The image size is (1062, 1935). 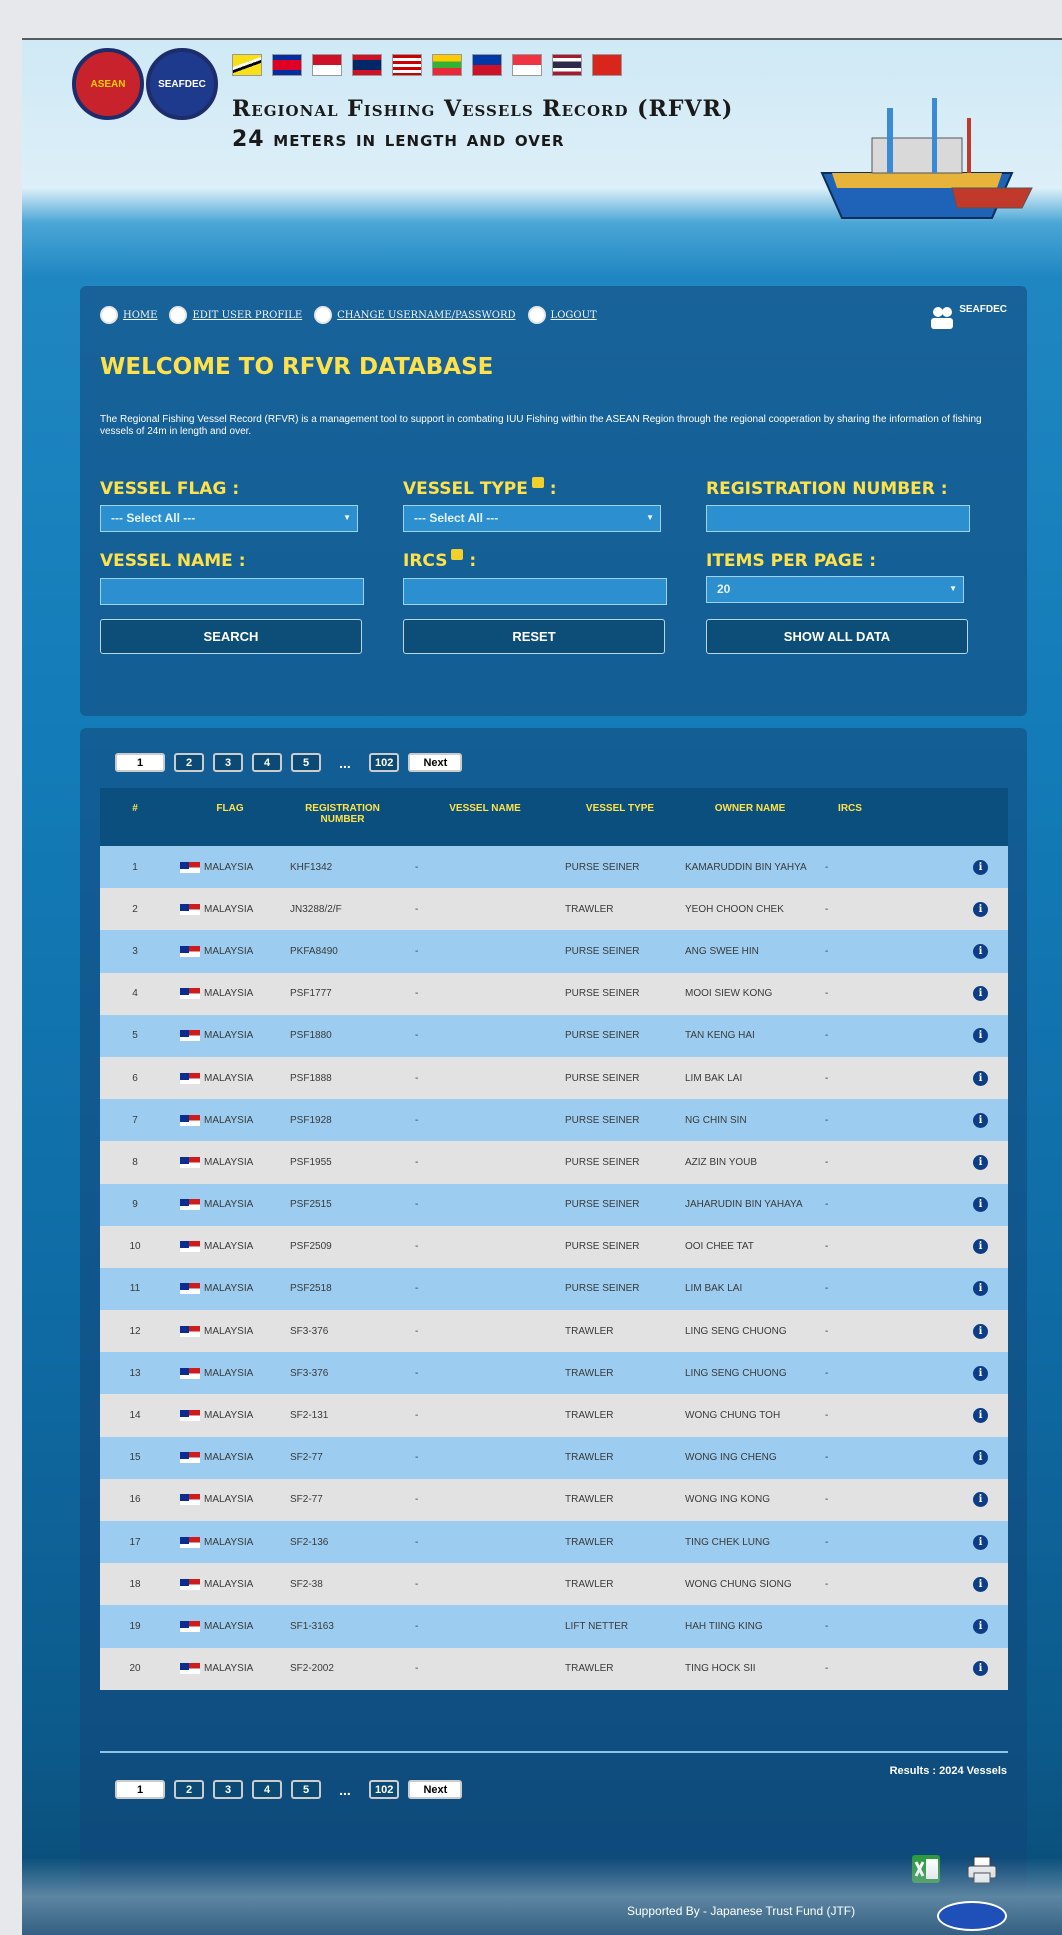 What do you see at coordinates (562, 315) in the screenshot?
I see `nav-logout: LOGOUT` at bounding box center [562, 315].